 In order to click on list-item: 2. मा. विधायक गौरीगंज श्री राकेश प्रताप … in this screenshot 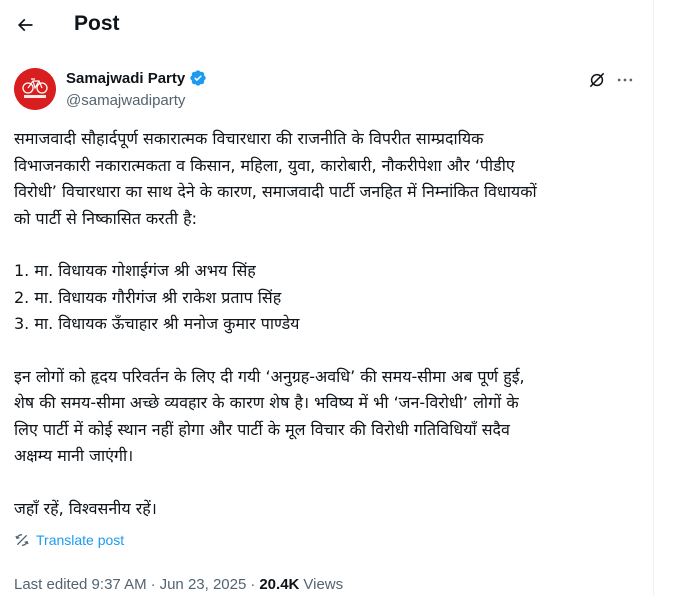, I will do `click(148, 297)`.